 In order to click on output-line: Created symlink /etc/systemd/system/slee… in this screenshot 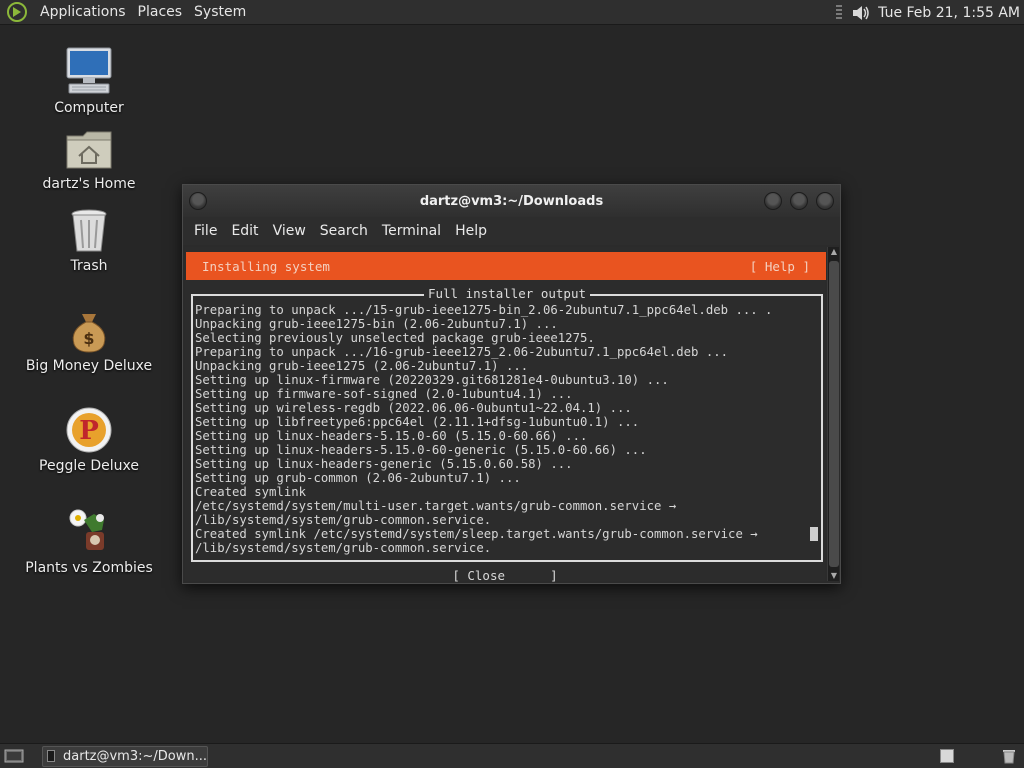, I will do `click(476, 534)`.